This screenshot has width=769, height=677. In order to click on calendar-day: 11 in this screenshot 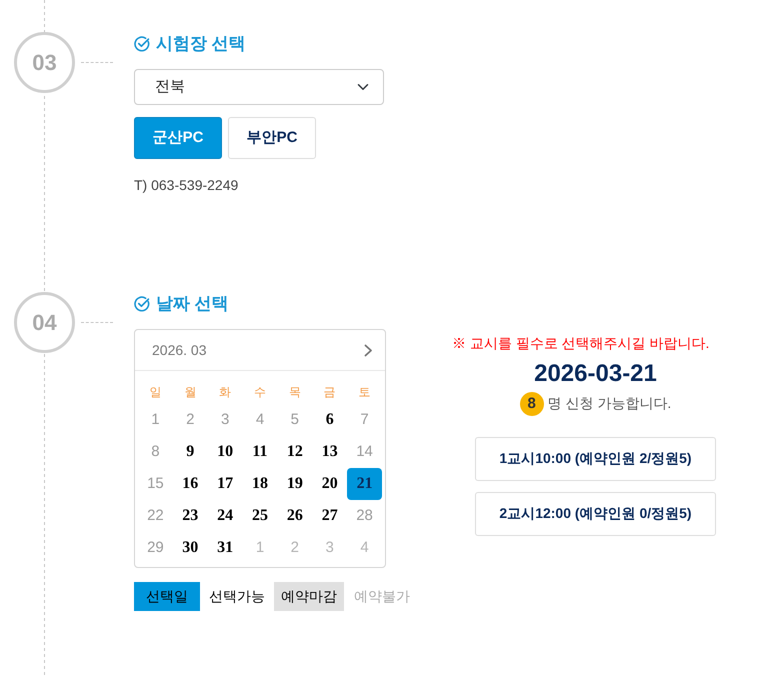, I will do `click(260, 452)`.